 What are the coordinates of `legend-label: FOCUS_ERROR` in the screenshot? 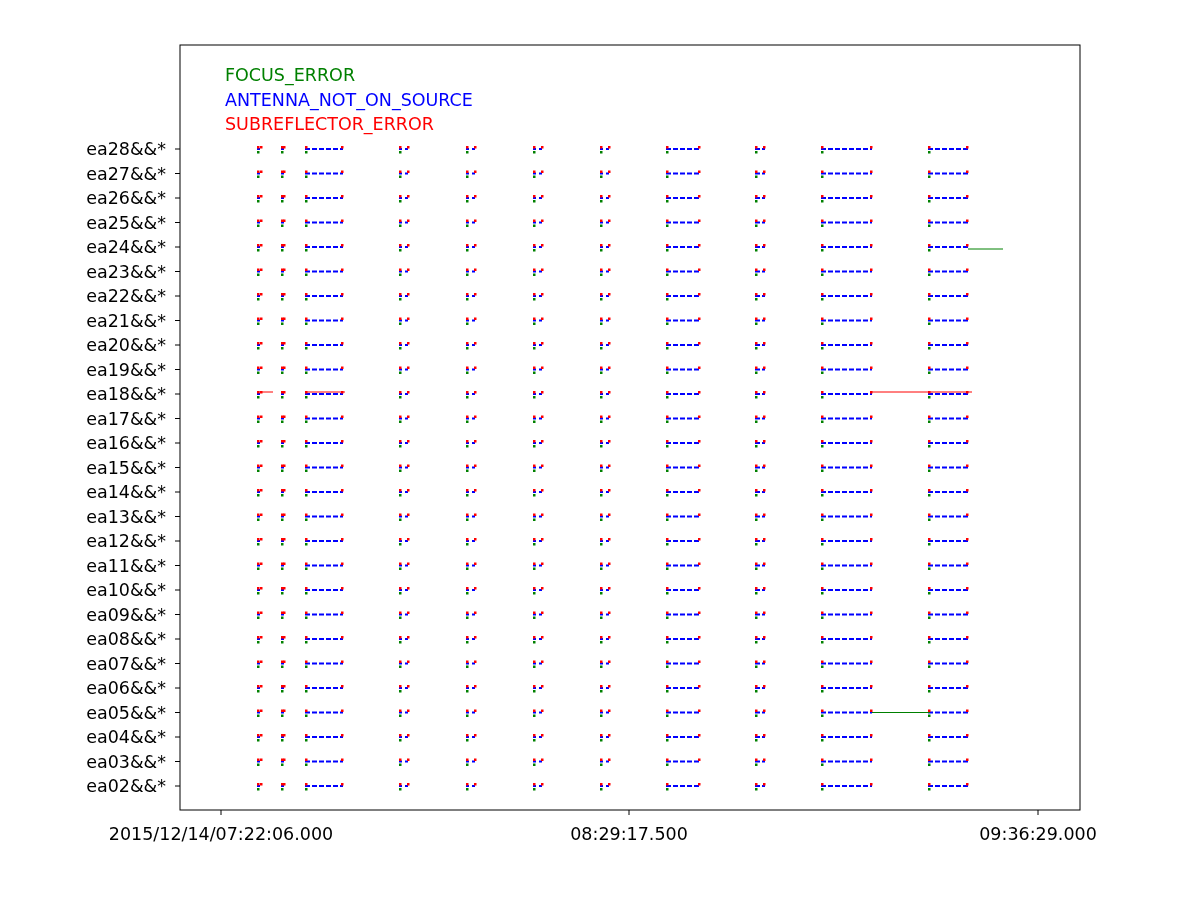 It's located at (290, 75).